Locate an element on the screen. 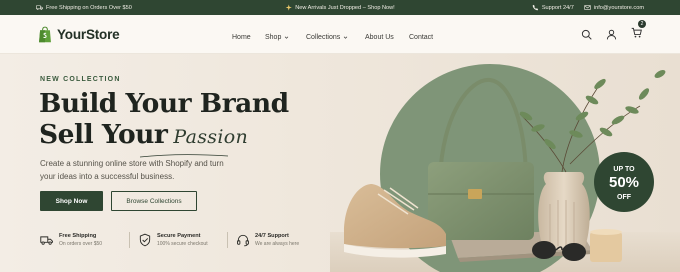  cart-button: 2 is located at coordinates (638, 31).